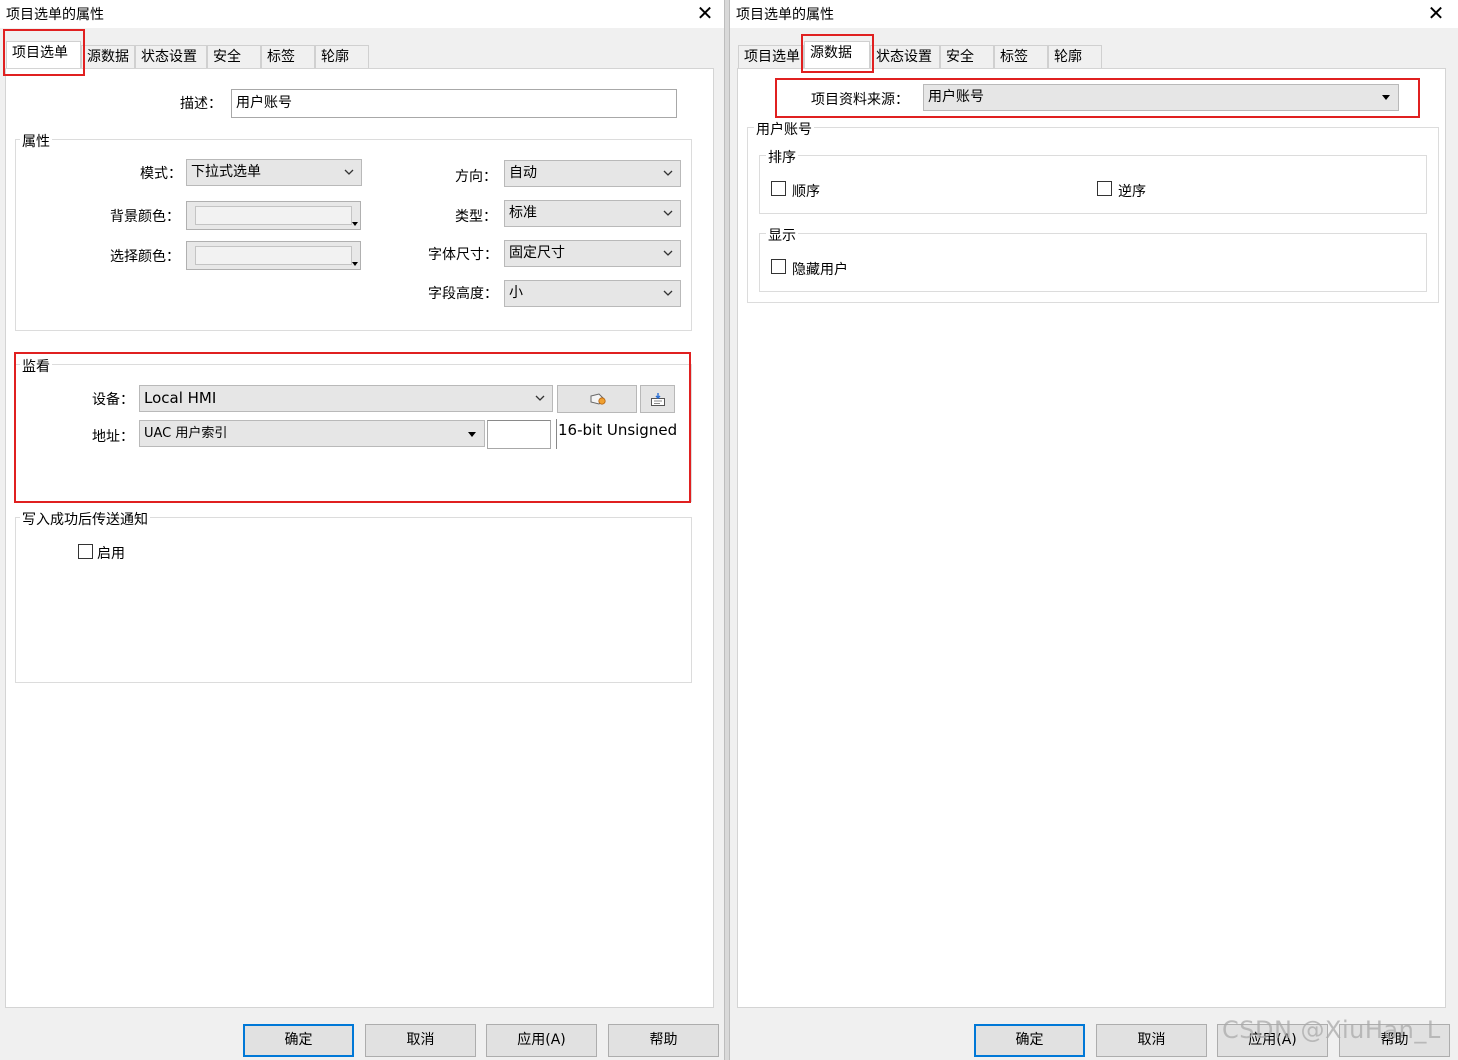 The height and width of the screenshot is (1060, 1458). Describe the element at coordinates (476, 177) in the screenshot. I see `direction-label: 方向：` at that location.